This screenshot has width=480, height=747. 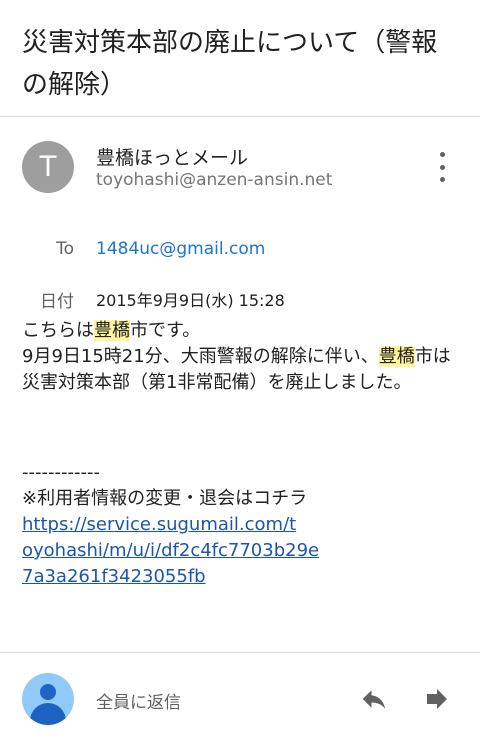 What do you see at coordinates (114, 576) in the screenshot?
I see `link-line-3: 7a3a261f3423055fb` at bounding box center [114, 576].